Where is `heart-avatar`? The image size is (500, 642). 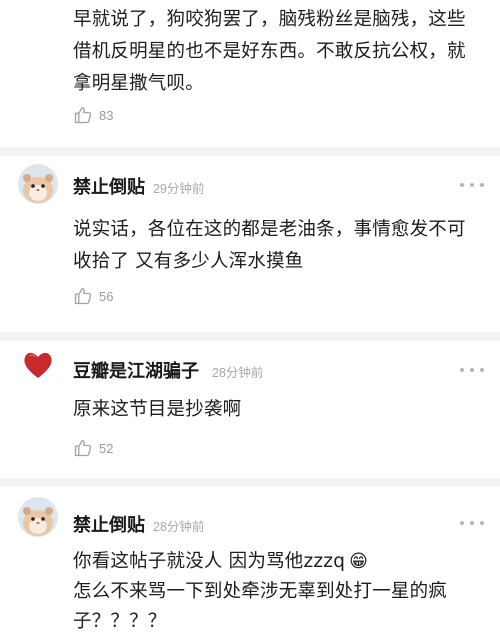
heart-avatar is located at coordinates (38, 365).